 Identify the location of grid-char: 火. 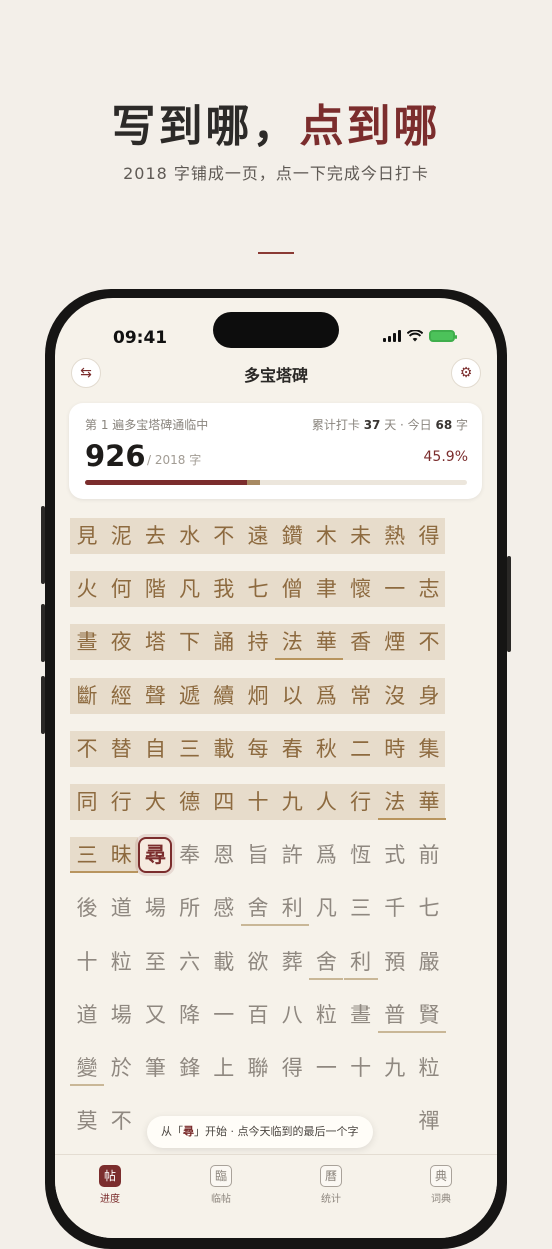
(87, 589).